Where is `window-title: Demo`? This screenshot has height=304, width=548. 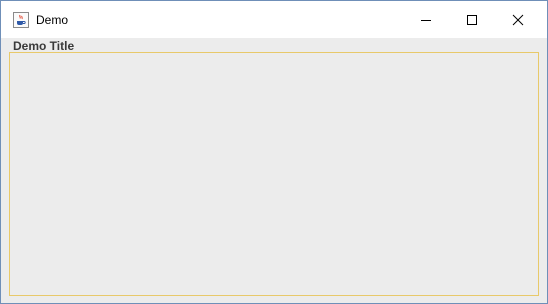 window-title: Demo is located at coordinates (52, 20).